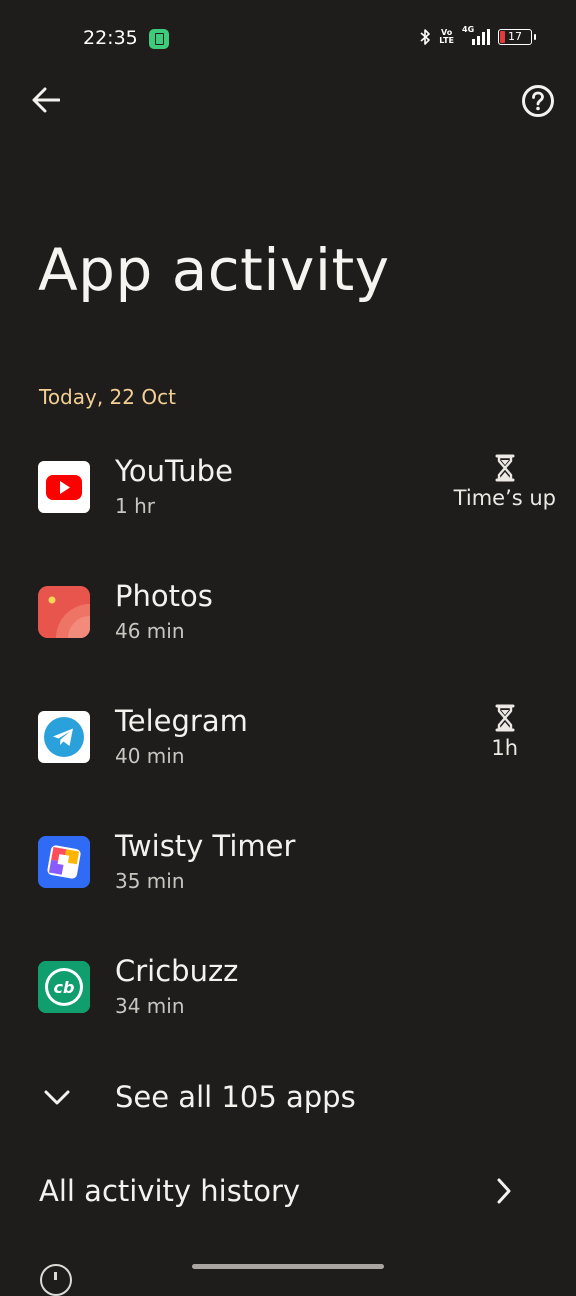  I want to click on home-indicator, so click(288, 1266).